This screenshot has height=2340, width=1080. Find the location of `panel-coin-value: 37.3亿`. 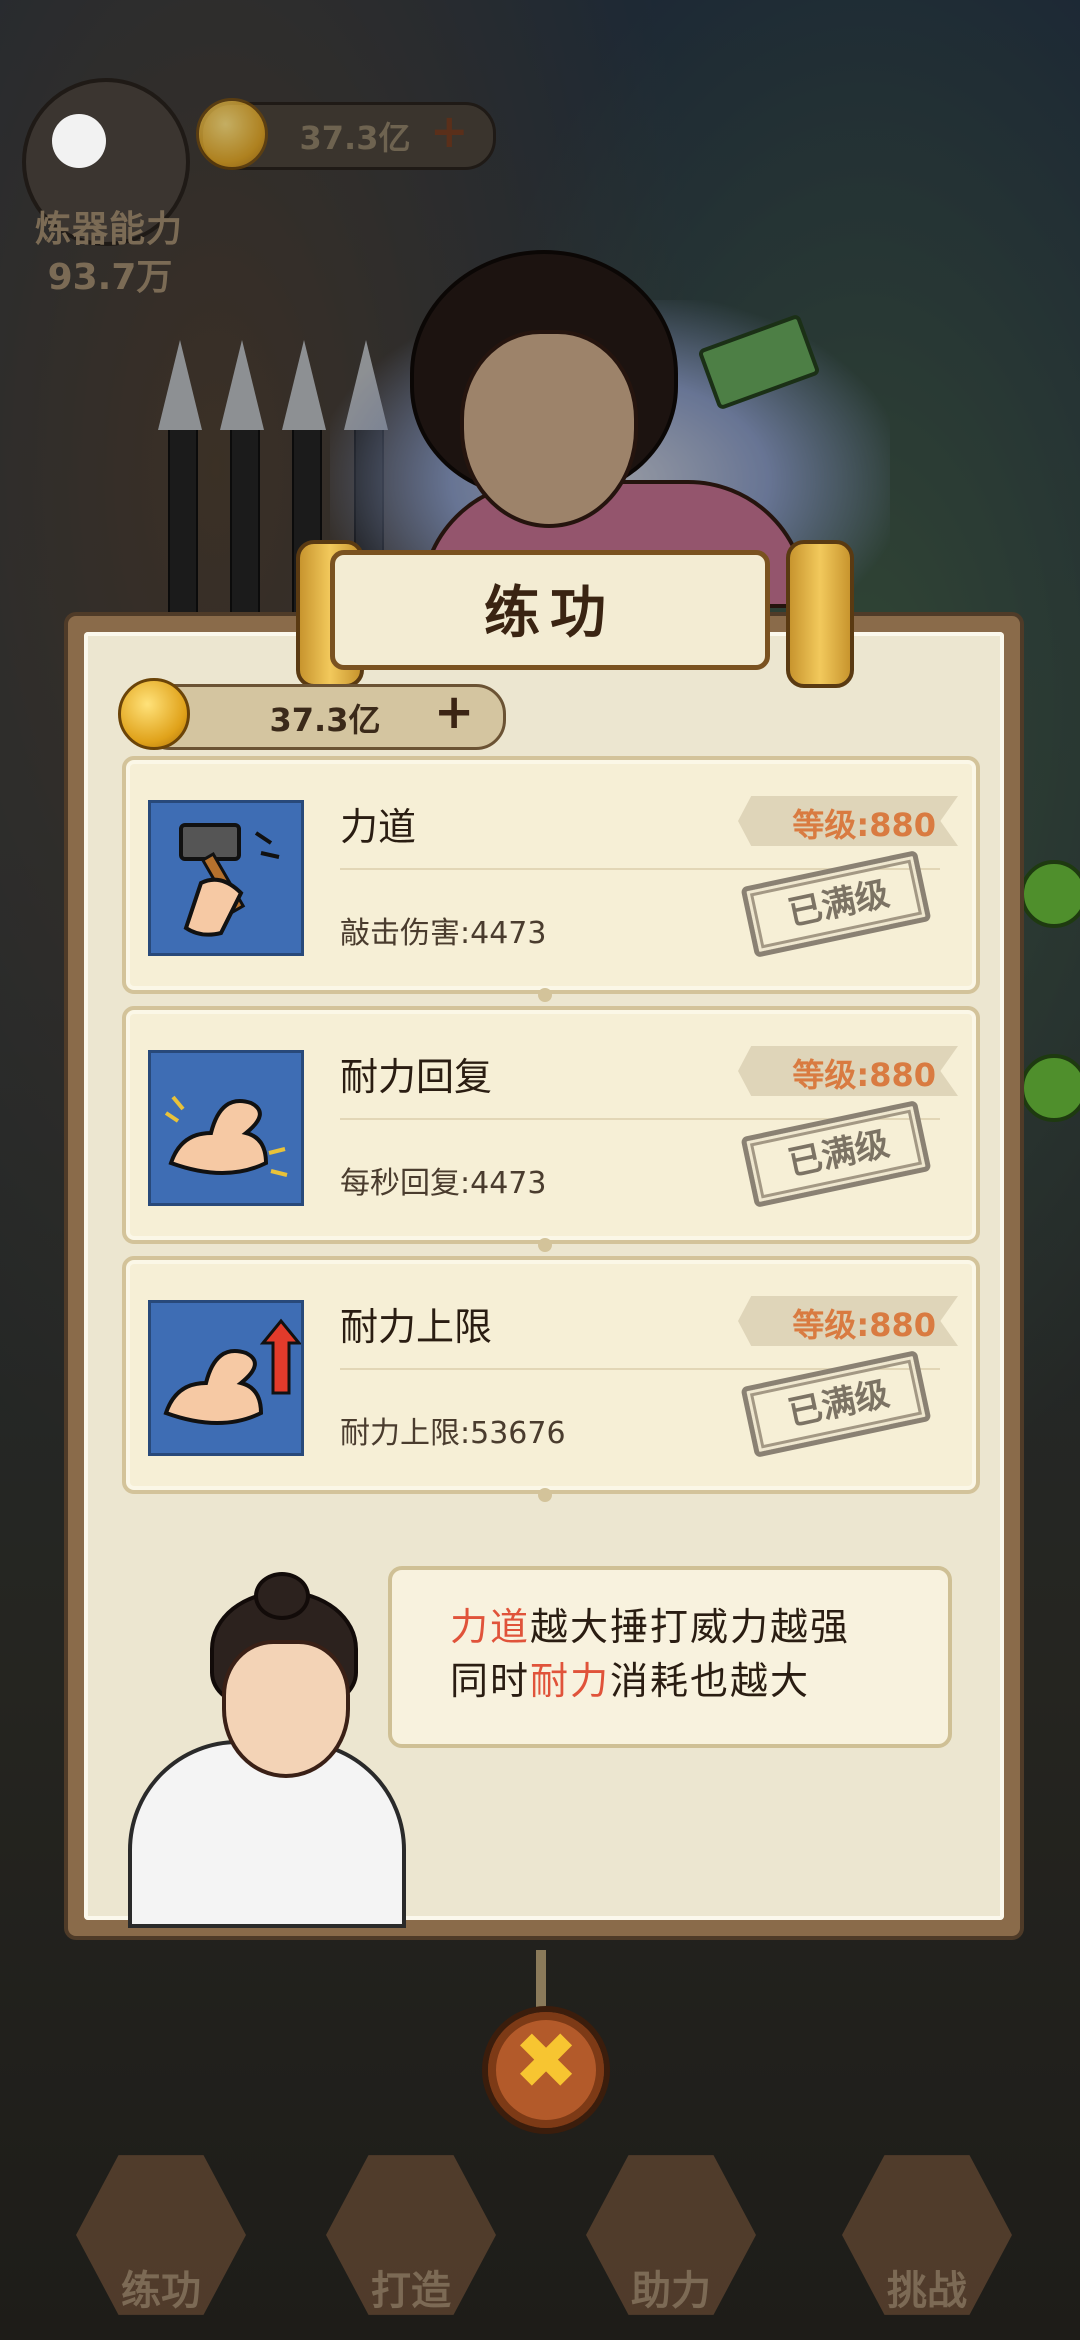

panel-coin-value: 37.3亿 is located at coordinates (325, 720).